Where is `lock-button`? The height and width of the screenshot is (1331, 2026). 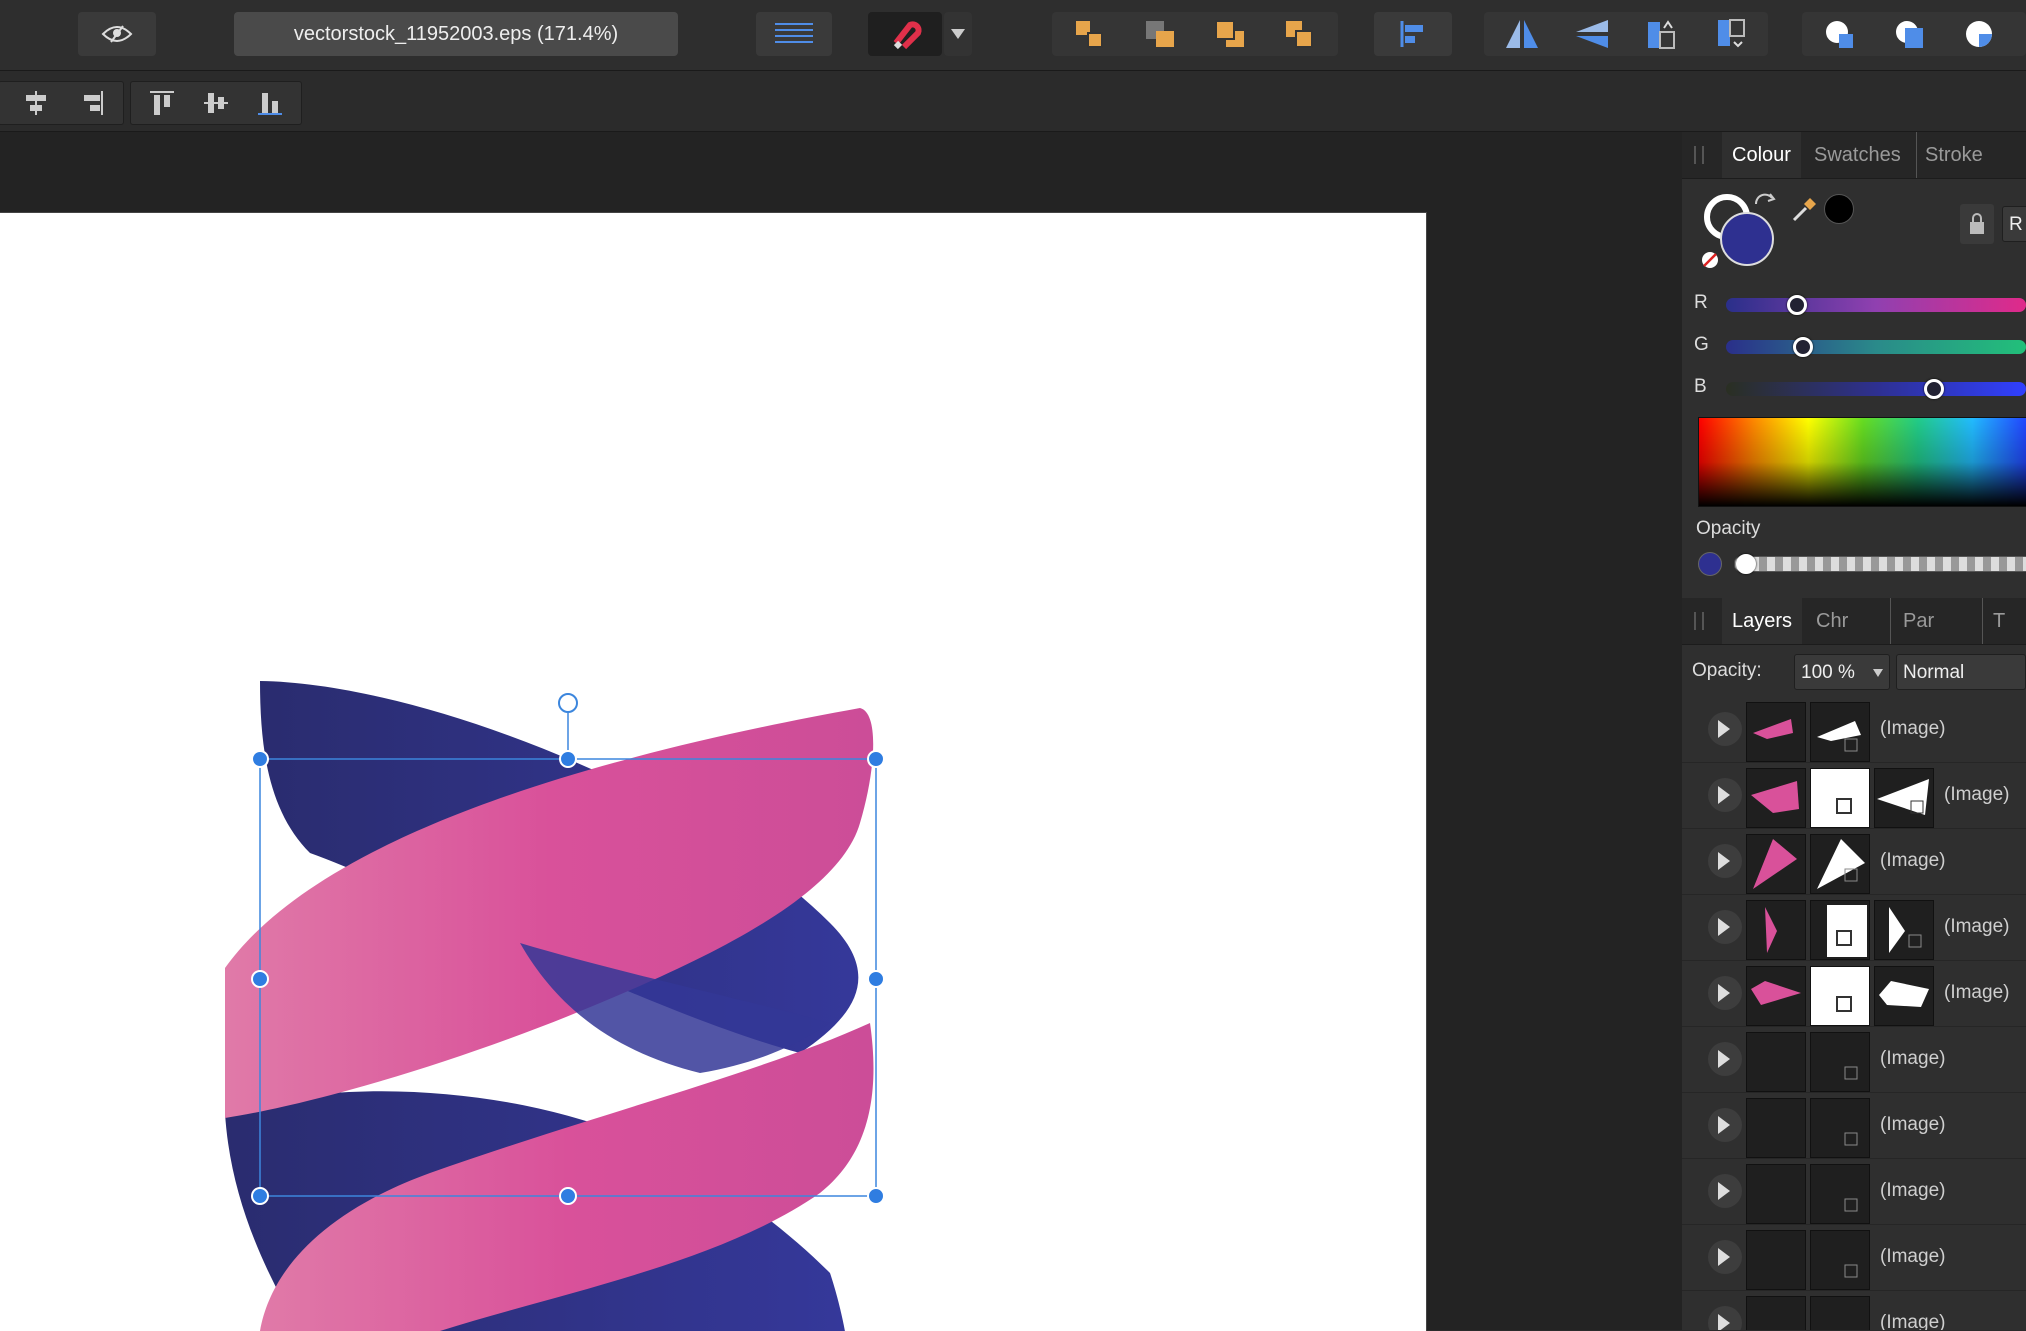 lock-button is located at coordinates (1977, 224).